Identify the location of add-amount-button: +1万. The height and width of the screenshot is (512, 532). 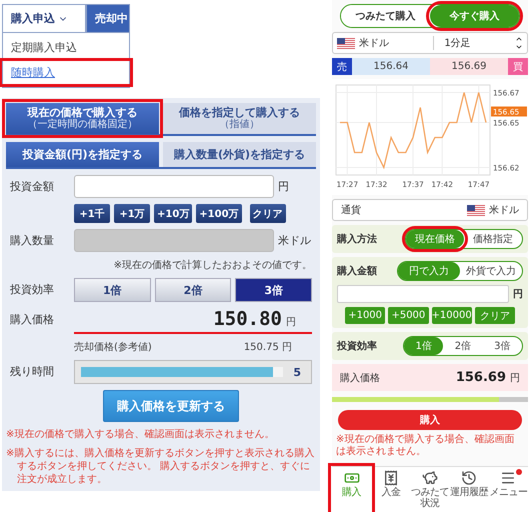
(132, 214).